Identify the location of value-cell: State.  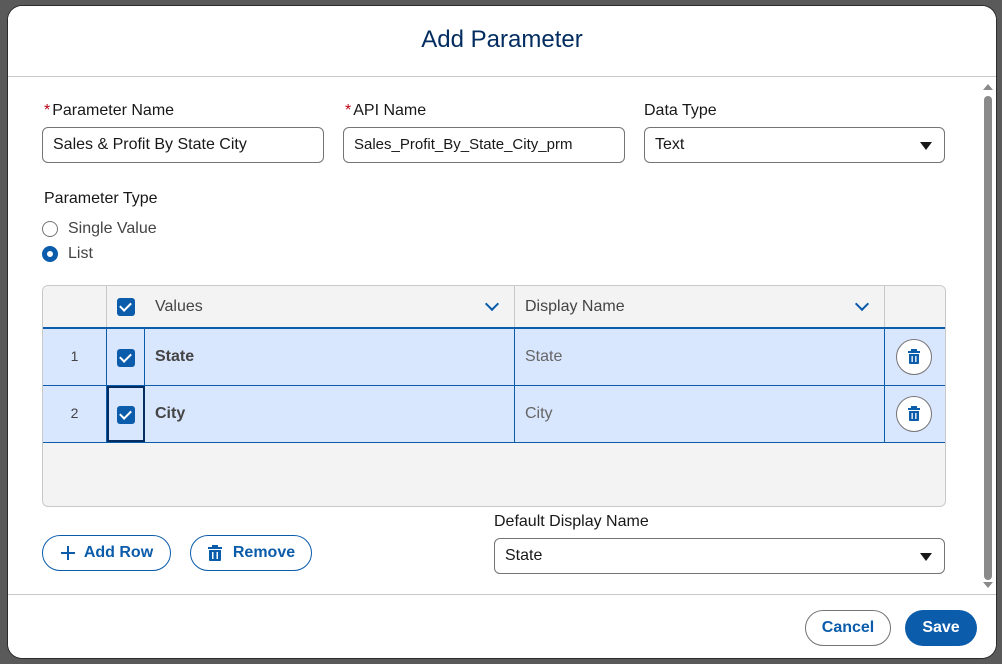
(330, 357).